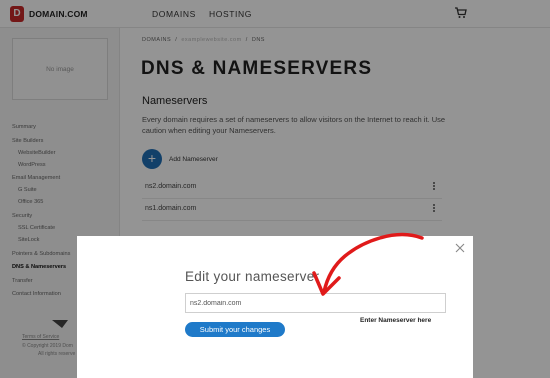 The image size is (550, 378). What do you see at coordinates (315, 303) in the screenshot?
I see `nameserver-input` at bounding box center [315, 303].